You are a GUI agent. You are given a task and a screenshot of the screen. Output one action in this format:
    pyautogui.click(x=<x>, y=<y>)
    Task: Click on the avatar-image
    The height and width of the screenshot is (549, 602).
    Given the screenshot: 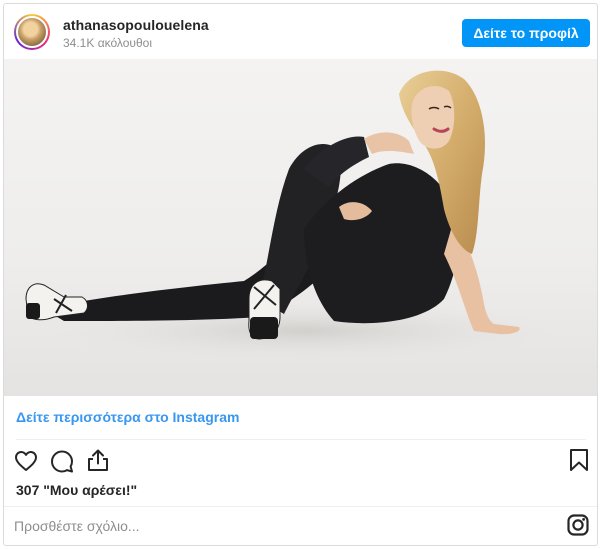 What is the action you would take?
    pyautogui.click(x=32, y=32)
    